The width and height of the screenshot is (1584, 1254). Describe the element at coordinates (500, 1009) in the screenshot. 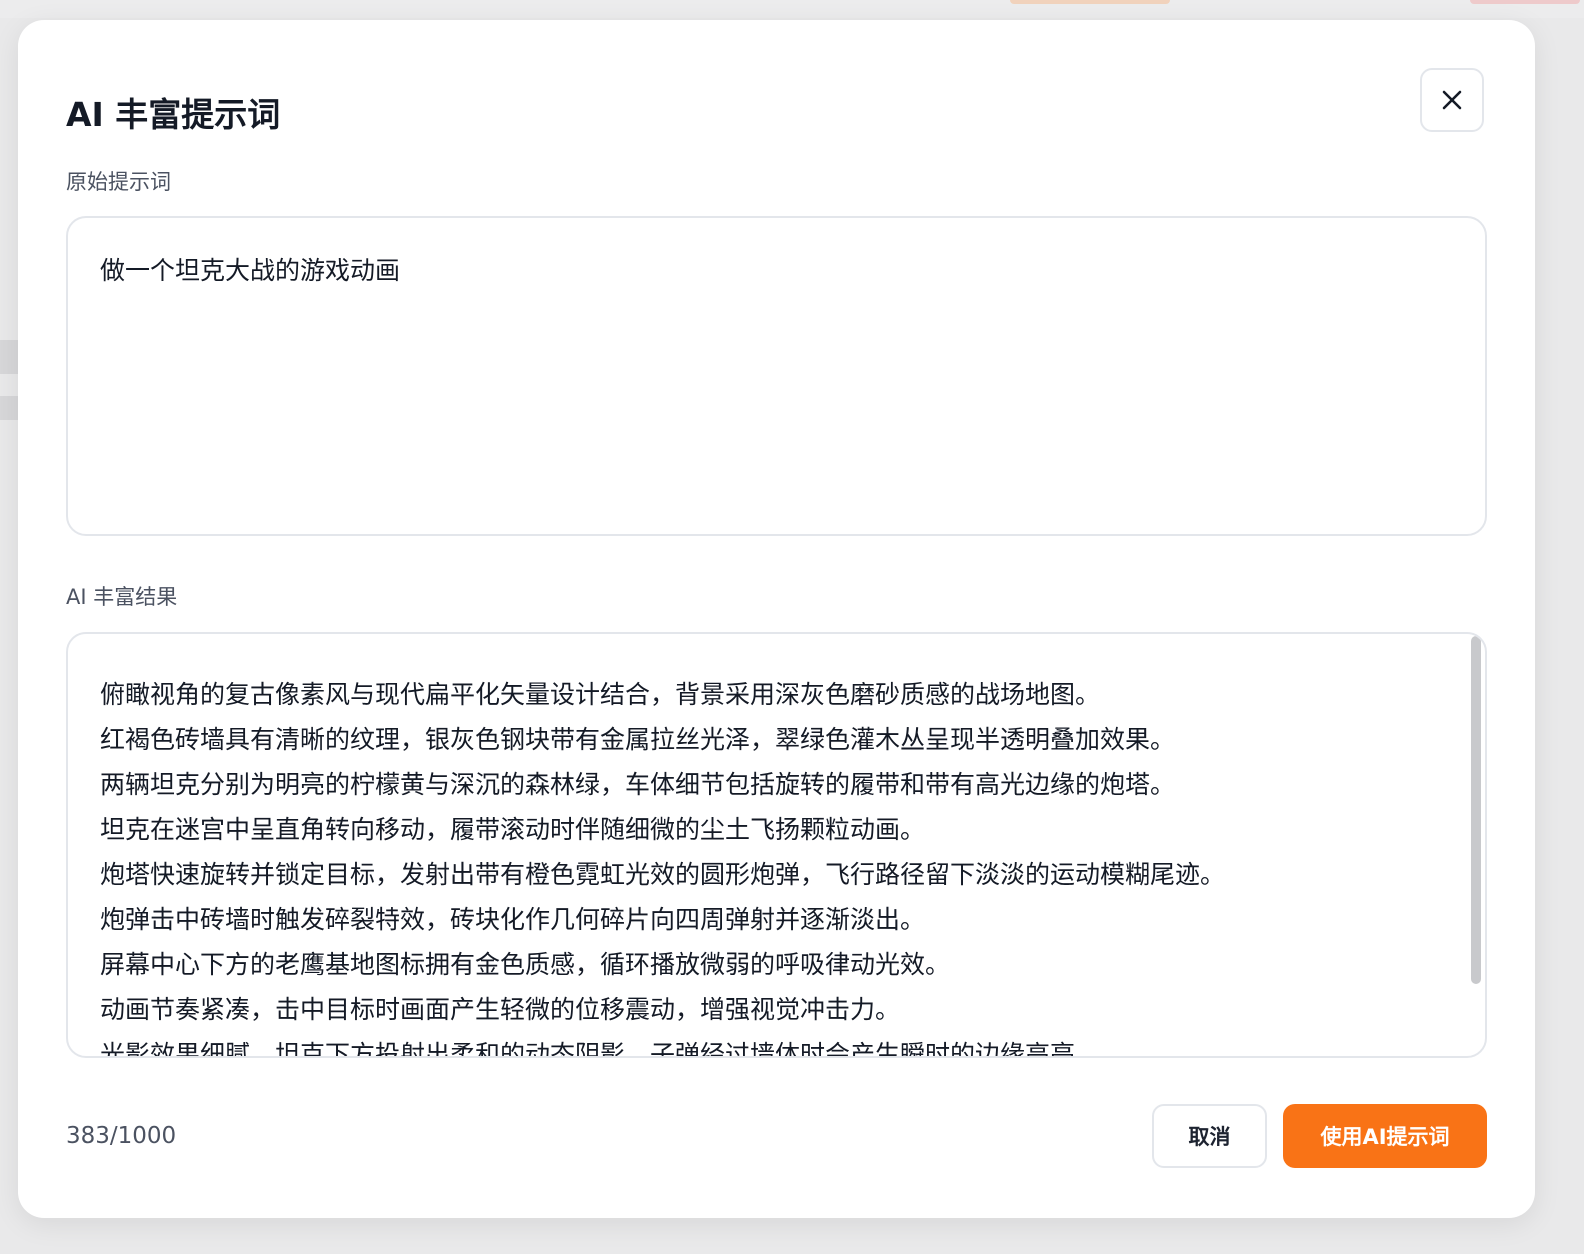

I see `result-line: 动画节奏紧凑，击中目标时画面产生轻微的位移震动，增强视觉冲击力。` at that location.